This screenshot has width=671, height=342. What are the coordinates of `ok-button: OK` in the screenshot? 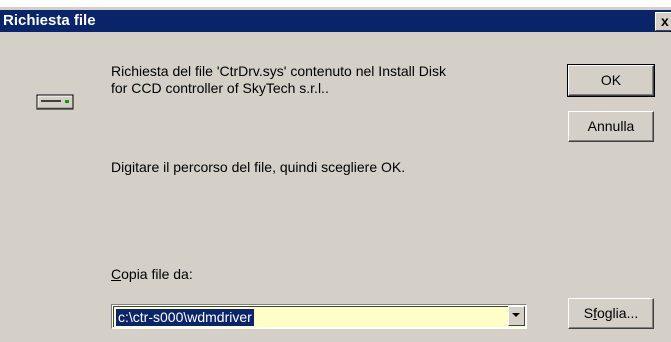 It's located at (611, 80).